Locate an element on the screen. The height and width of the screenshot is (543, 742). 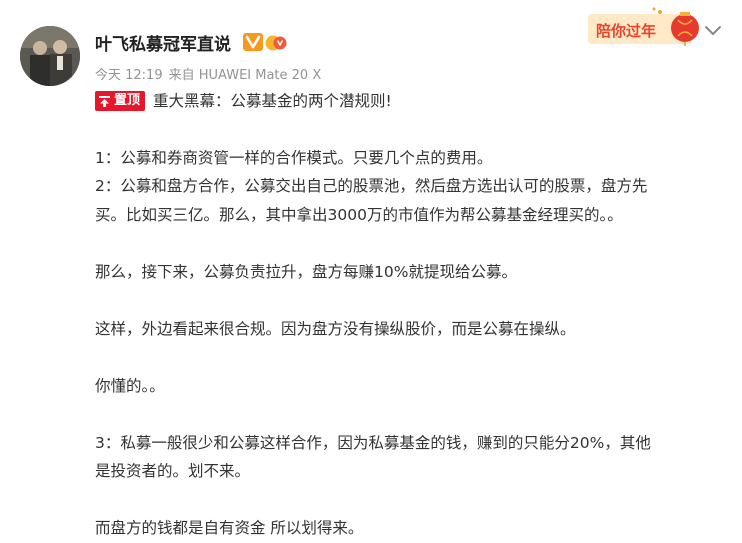
verified-v-icon is located at coordinates (253, 42).